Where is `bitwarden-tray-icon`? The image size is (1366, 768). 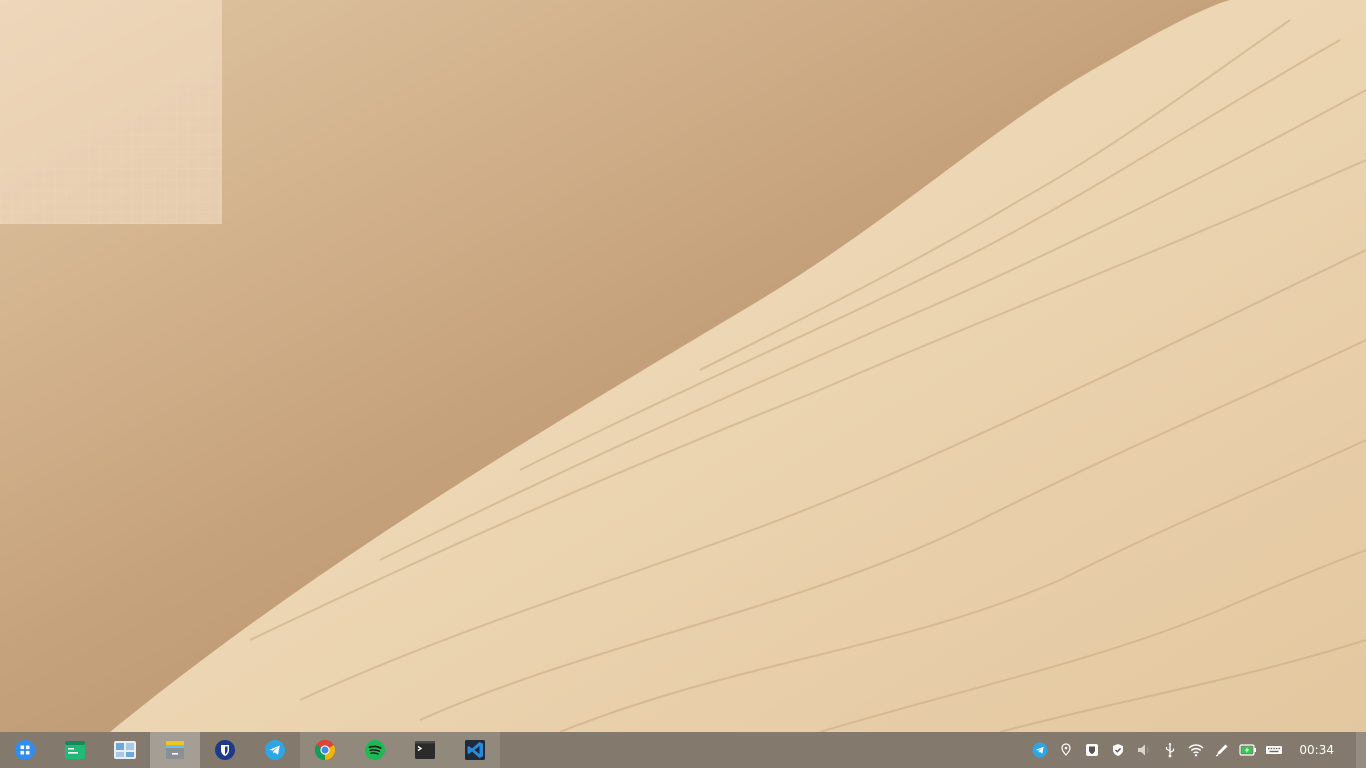
bitwarden-tray-icon is located at coordinates (1092, 750).